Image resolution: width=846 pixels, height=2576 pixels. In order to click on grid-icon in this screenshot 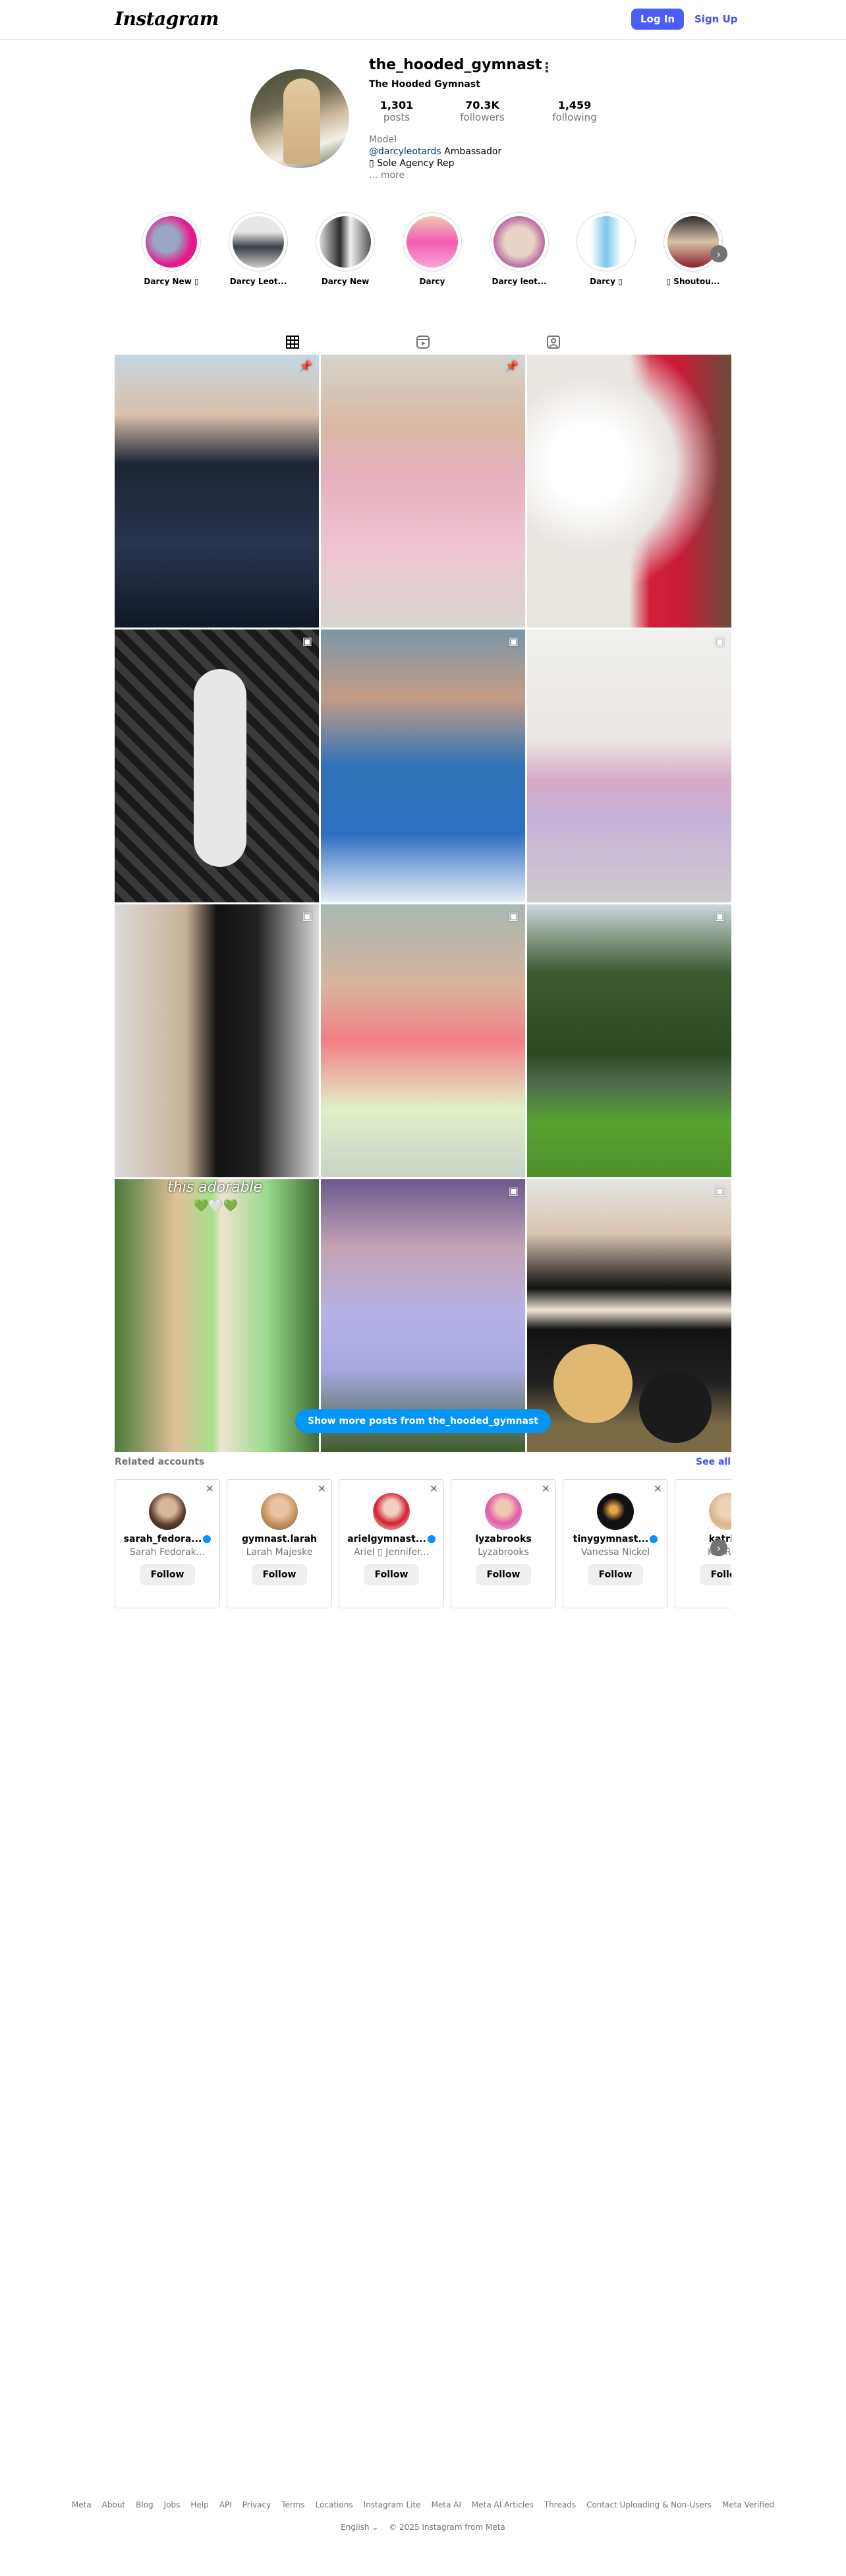, I will do `click(292, 342)`.